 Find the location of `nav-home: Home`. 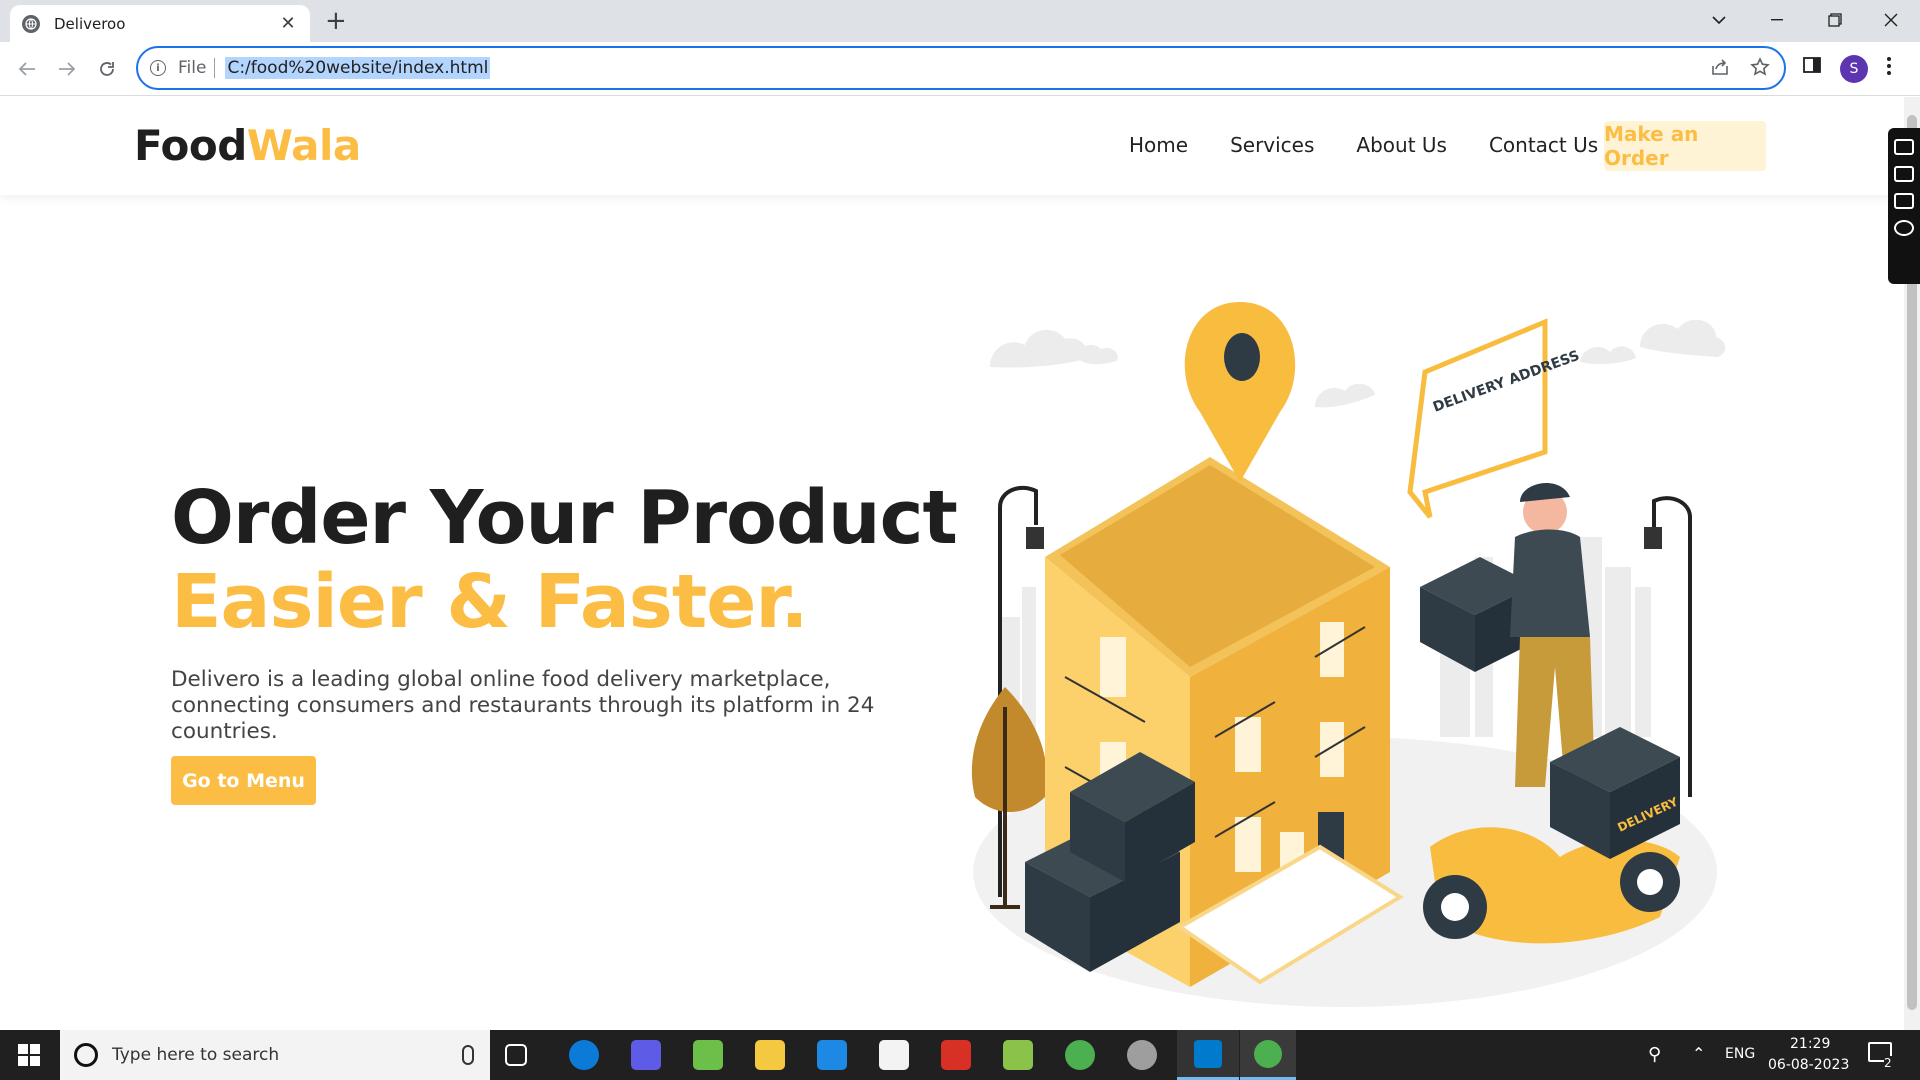

nav-home: Home is located at coordinates (1158, 145).